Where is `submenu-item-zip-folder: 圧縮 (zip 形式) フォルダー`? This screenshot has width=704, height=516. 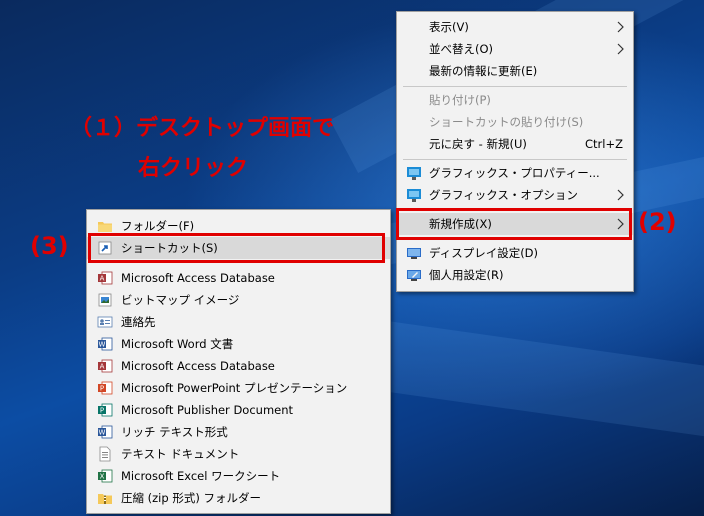
submenu-item-zip-folder: 圧縮 (zip 形式) フォルダー is located at coordinates (238, 498).